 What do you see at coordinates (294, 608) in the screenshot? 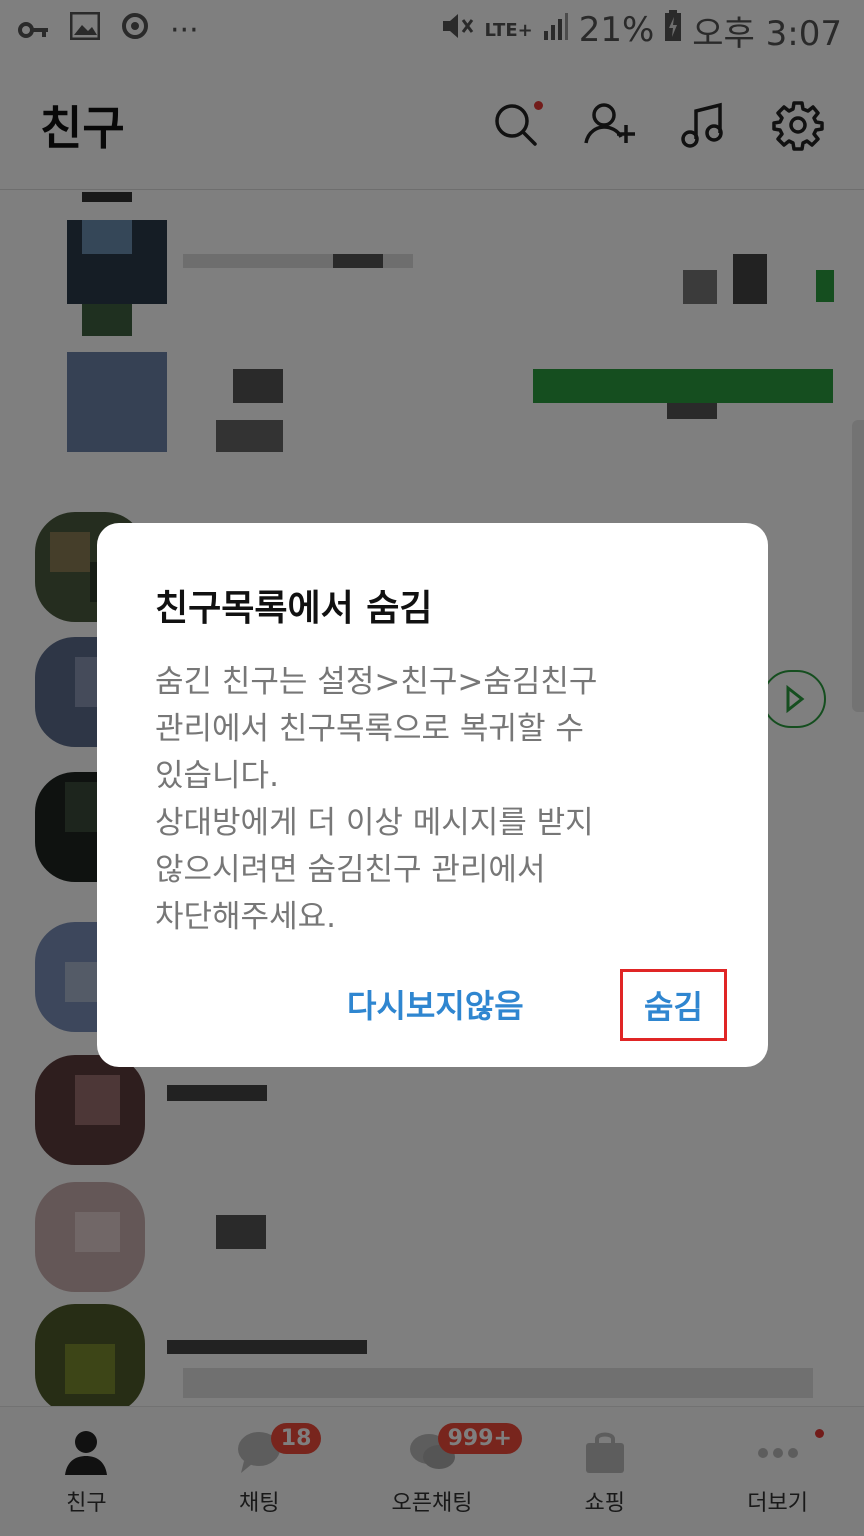
I see `dialog-title: 친구목록에서 숨김` at bounding box center [294, 608].